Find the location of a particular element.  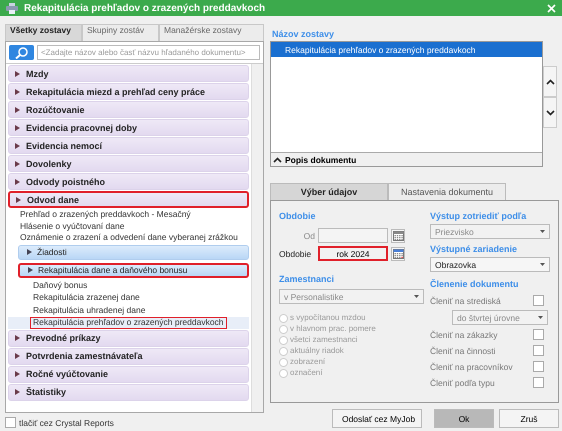

report-item: Rekapitulácia zrazenej dane is located at coordinates (128, 298).